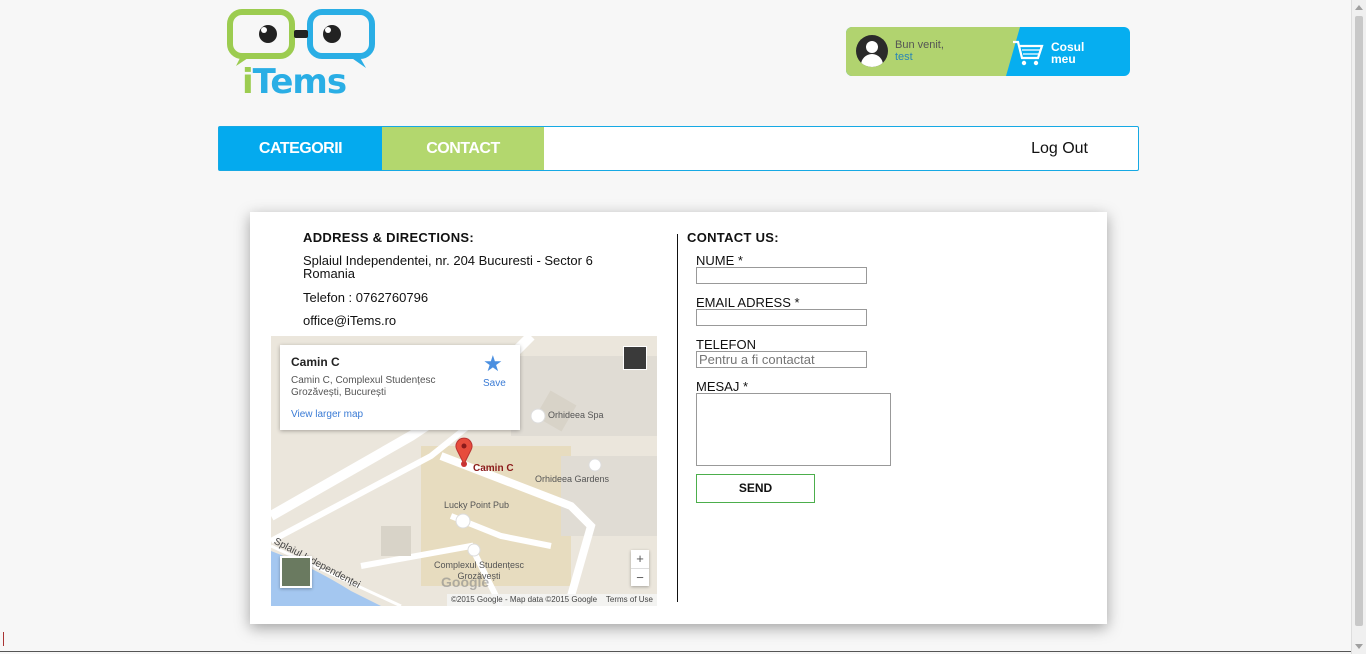 This screenshot has height=654, width=1366. I want to click on map-copyright: ©2015 Google - Map data ©2015 Google, so click(524, 599).